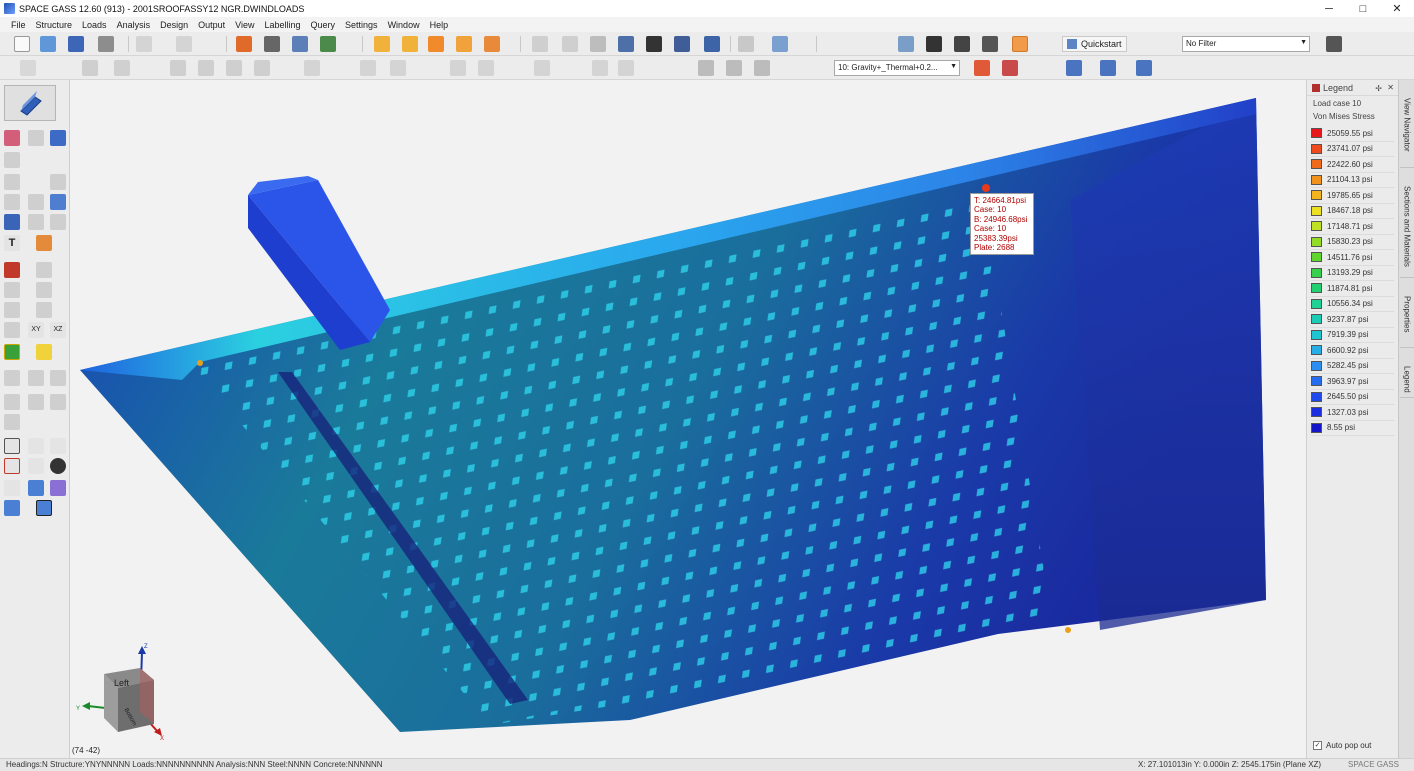  What do you see at coordinates (1020, 44) in the screenshot?
I see `frame-icon` at bounding box center [1020, 44].